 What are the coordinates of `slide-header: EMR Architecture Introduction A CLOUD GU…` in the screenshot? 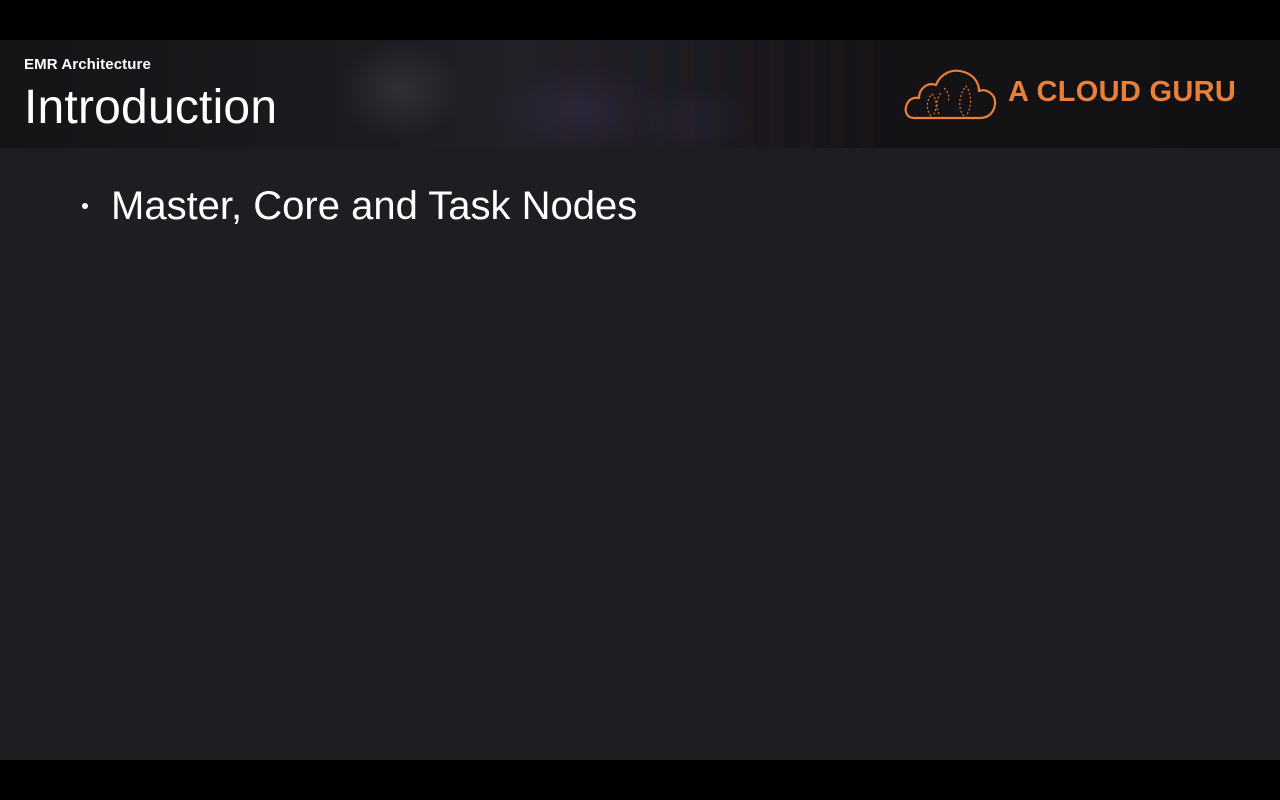 It's located at (640, 94).